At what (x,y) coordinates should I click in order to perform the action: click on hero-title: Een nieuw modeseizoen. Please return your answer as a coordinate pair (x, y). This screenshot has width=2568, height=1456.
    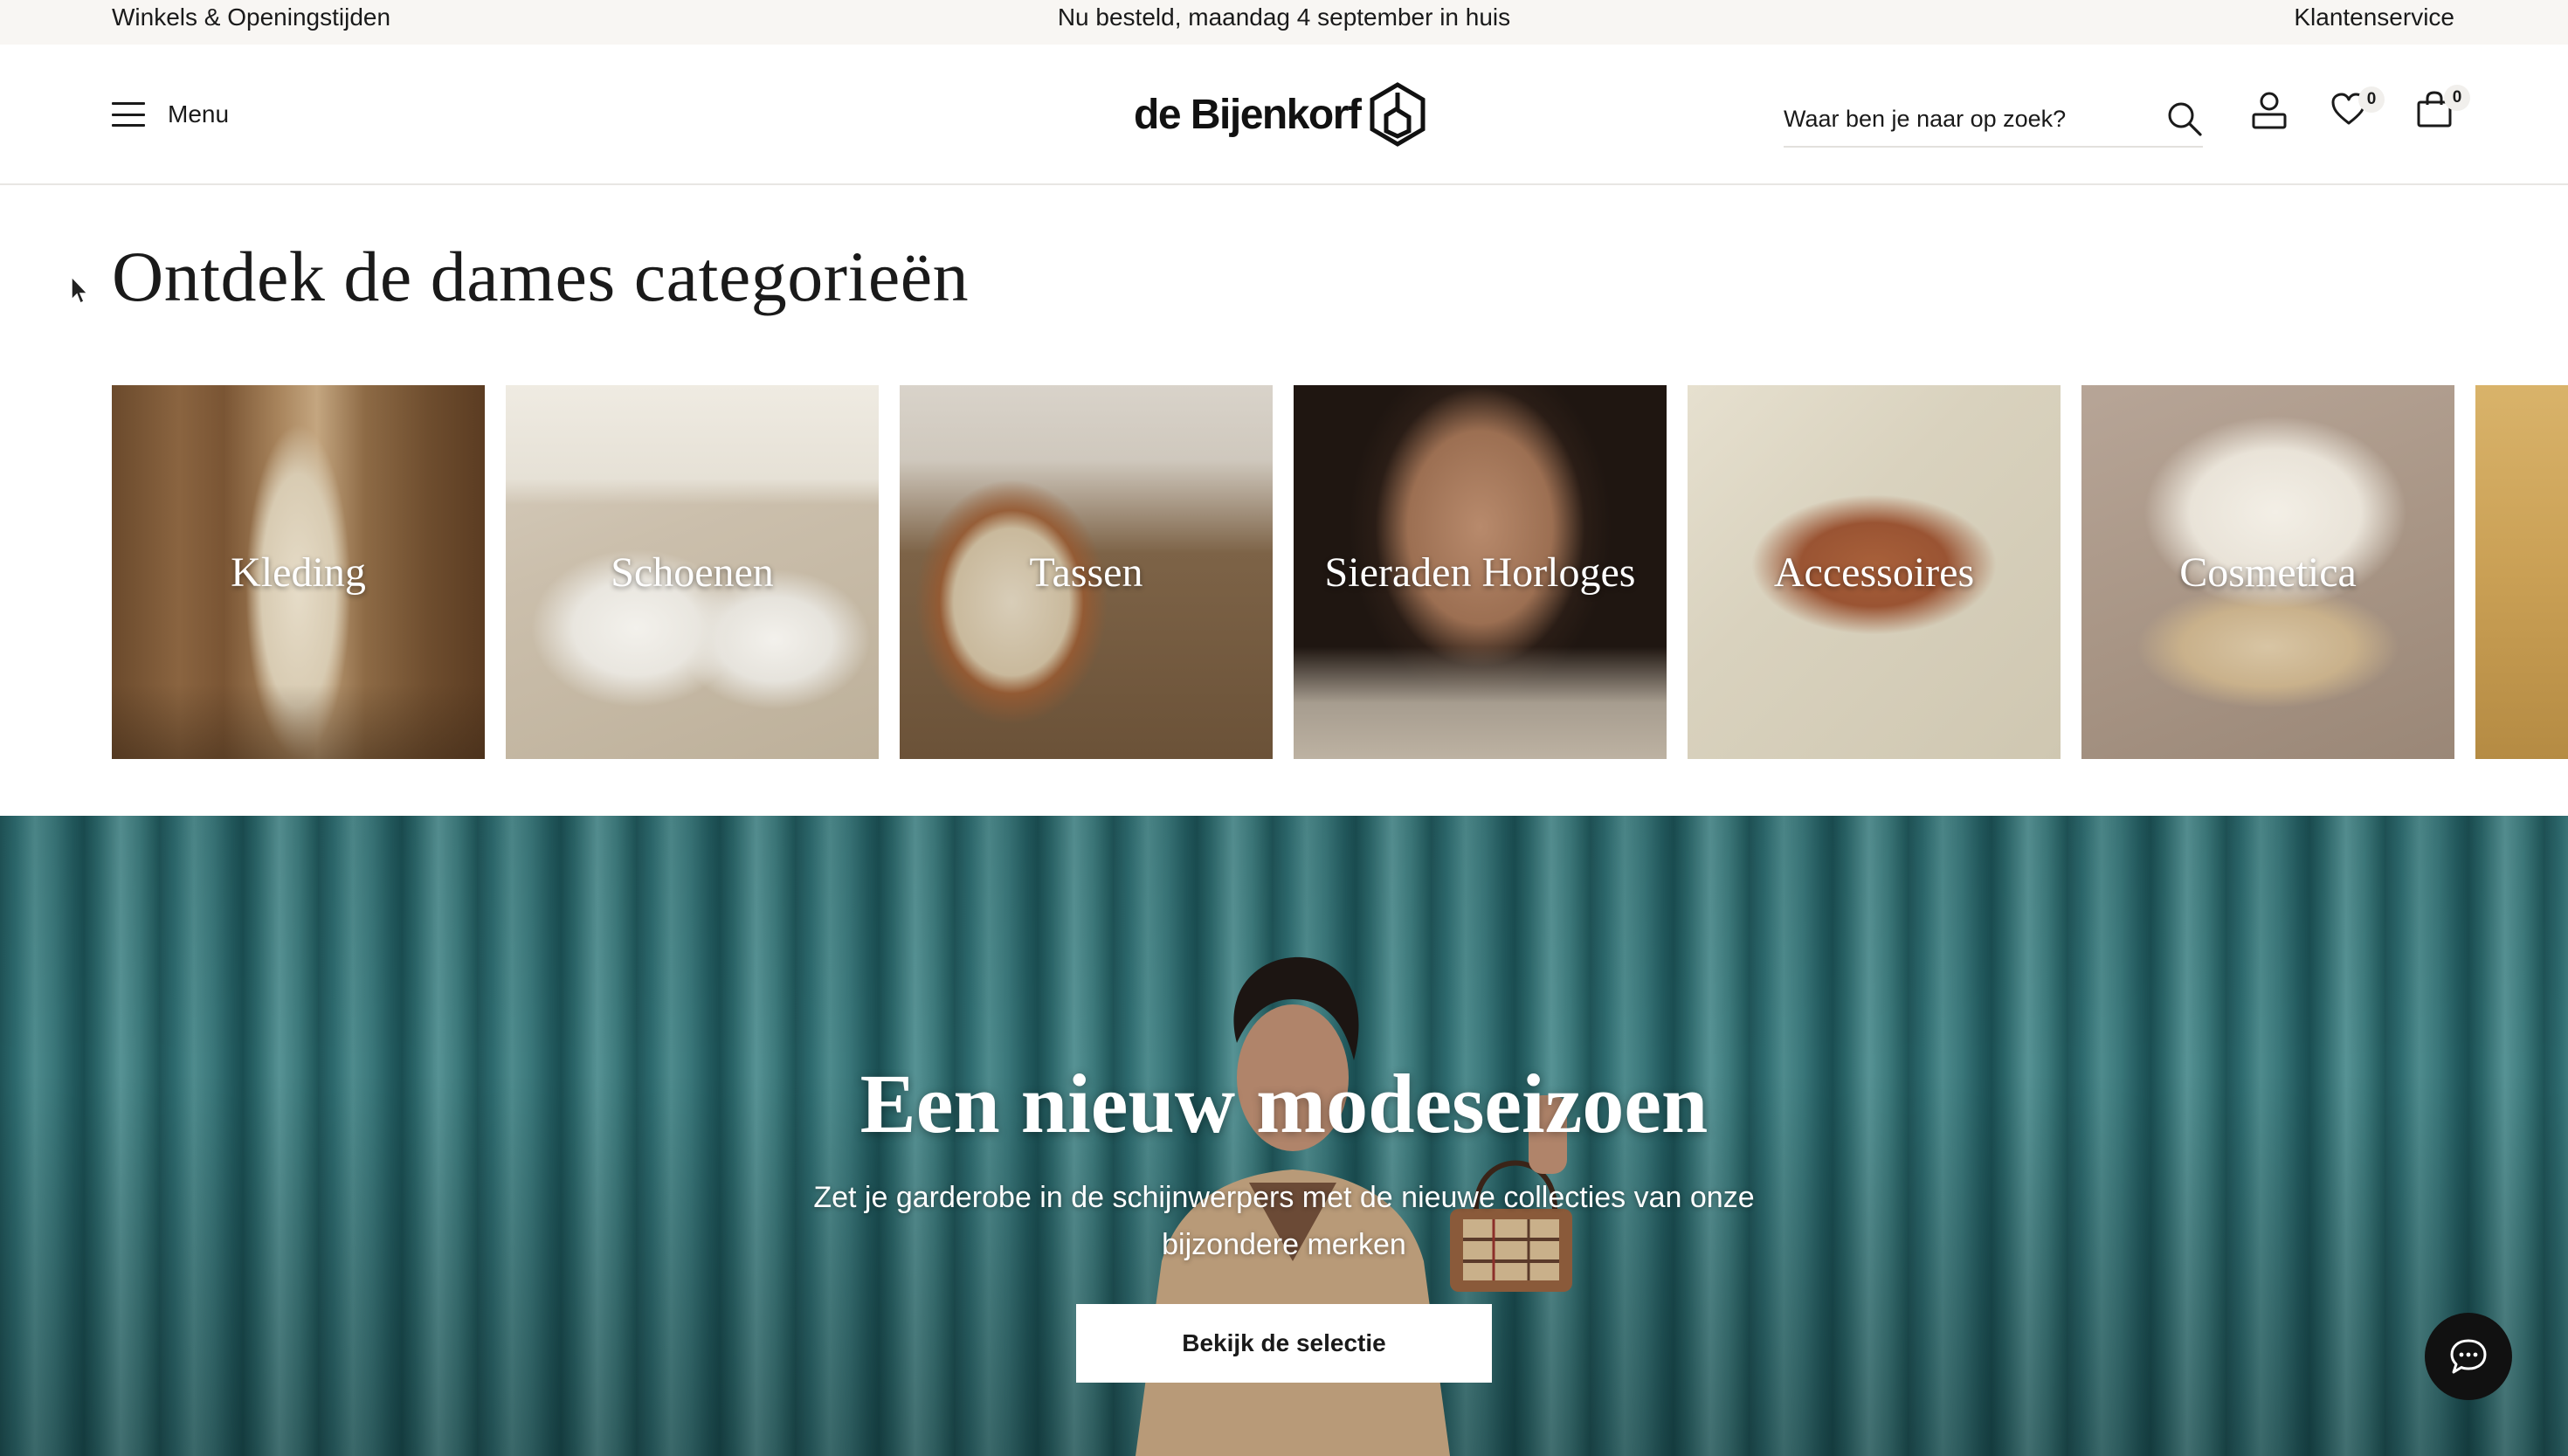
    Looking at the image, I should click on (1284, 1103).